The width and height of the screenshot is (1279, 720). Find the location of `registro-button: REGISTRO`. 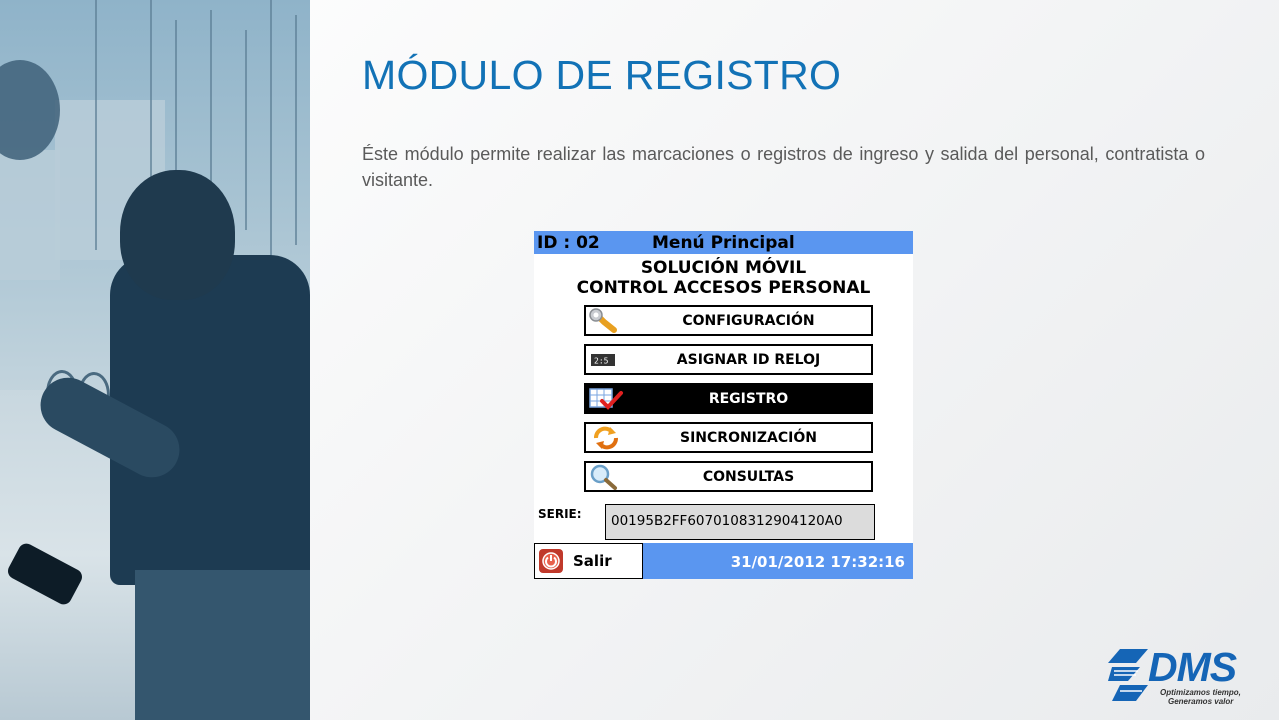

registro-button: REGISTRO is located at coordinates (728, 398).